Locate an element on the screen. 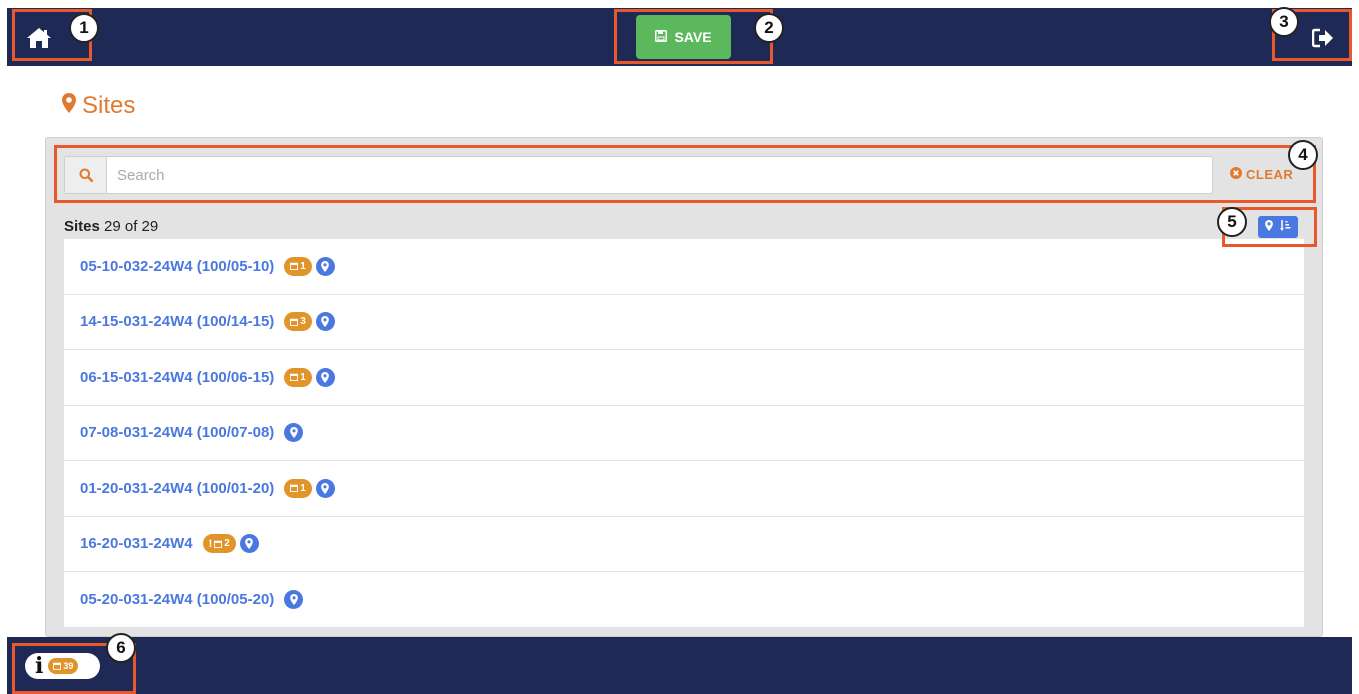  site-event-count: 2 is located at coordinates (227, 544).